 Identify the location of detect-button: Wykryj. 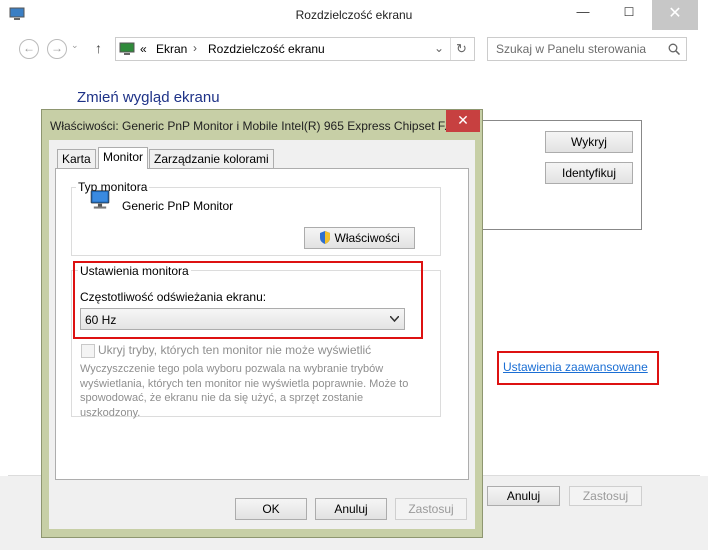
(589, 142).